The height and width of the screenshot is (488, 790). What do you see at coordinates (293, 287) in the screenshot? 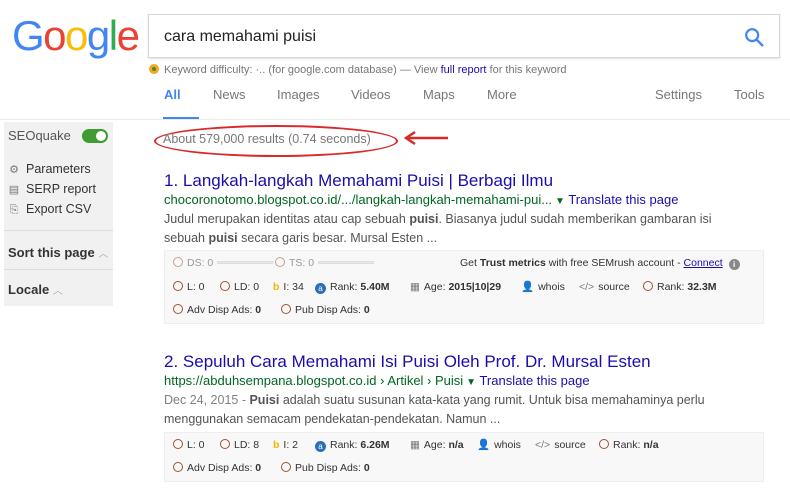
I see `metric-value: I: 34` at bounding box center [293, 287].